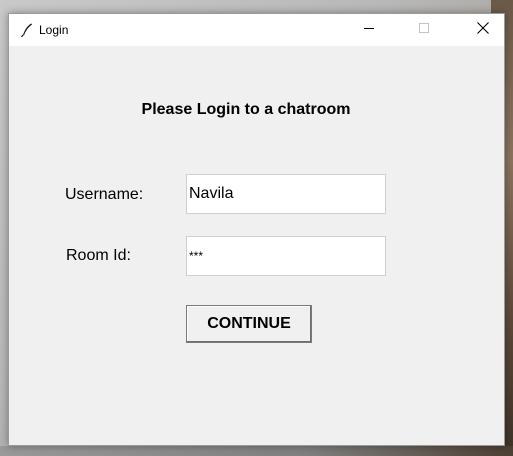 The width and height of the screenshot is (513, 456). What do you see at coordinates (104, 194) in the screenshot?
I see `username-label: Username:` at bounding box center [104, 194].